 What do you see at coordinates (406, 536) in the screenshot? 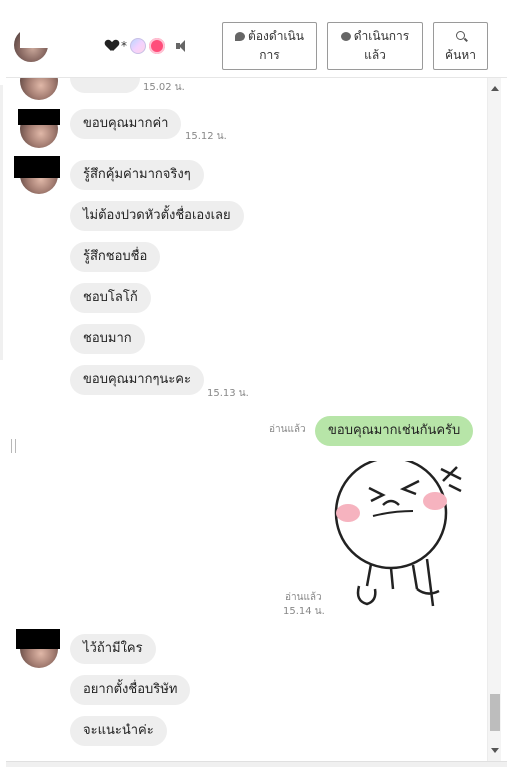
I see `sticker-image` at bounding box center [406, 536].